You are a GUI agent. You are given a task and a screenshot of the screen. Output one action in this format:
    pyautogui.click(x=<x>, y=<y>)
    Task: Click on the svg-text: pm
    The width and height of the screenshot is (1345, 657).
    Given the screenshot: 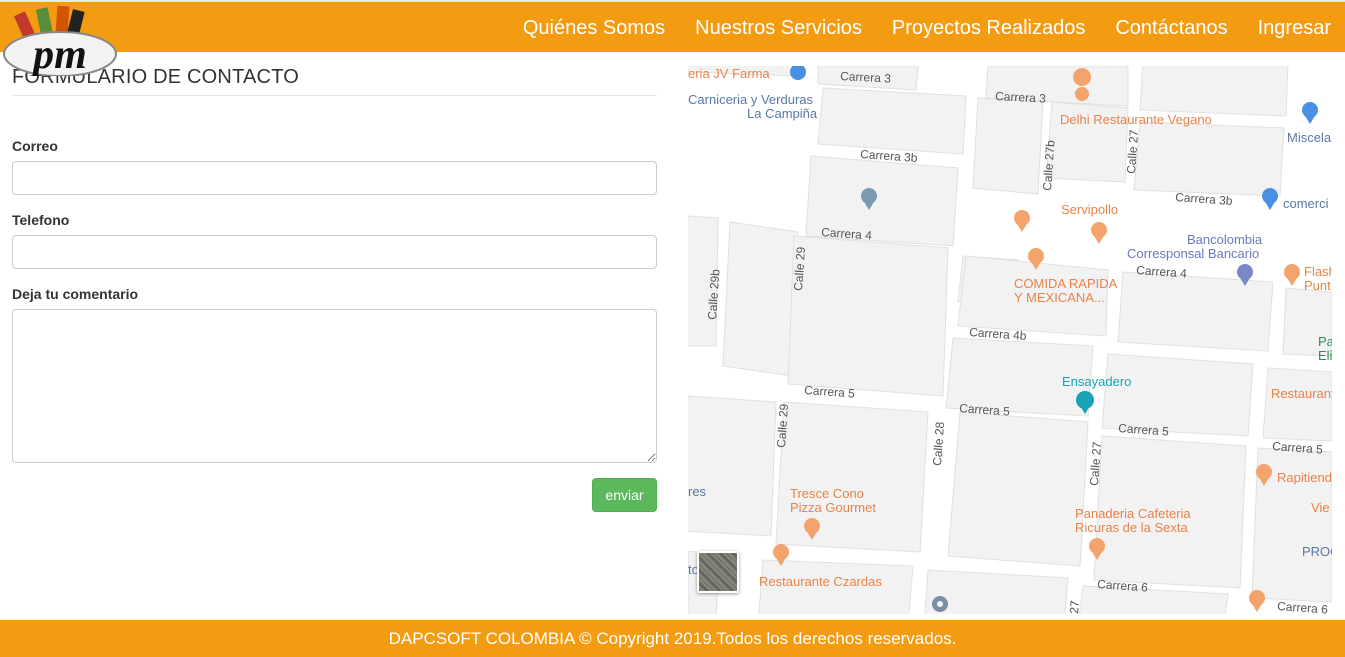 What is the action you would take?
    pyautogui.click(x=58, y=54)
    